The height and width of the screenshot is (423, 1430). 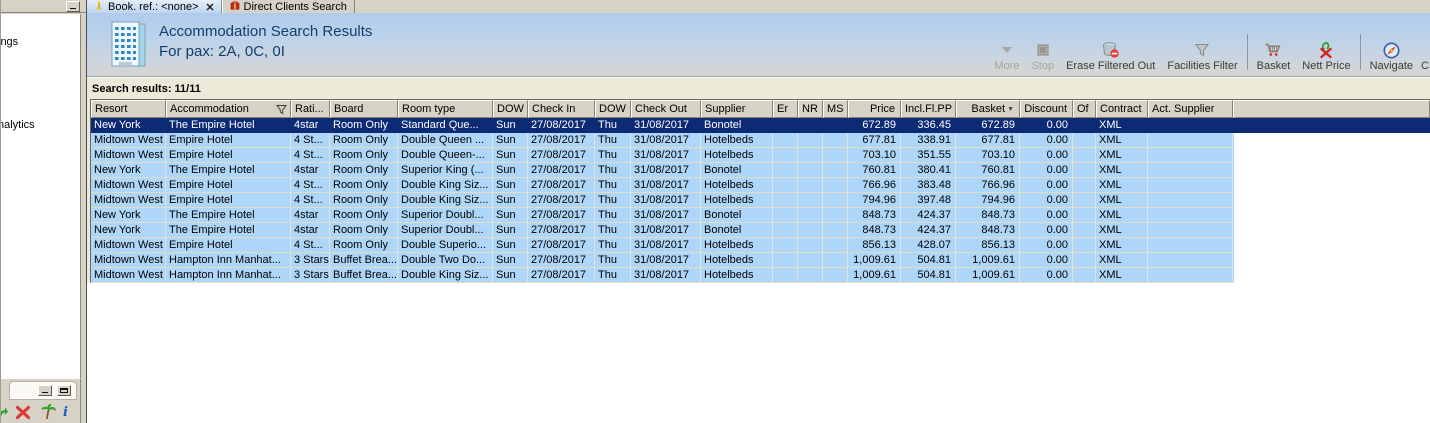 I want to click on cell-accommodation-1: The Empire Hotel, so click(x=228, y=215).